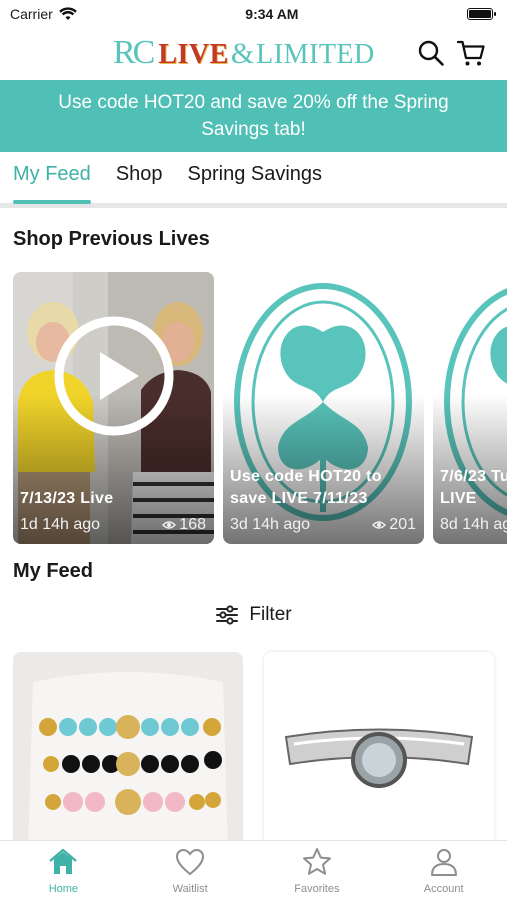  What do you see at coordinates (60, 524) in the screenshot?
I see `live-time-ago: 1d 14h ago` at bounding box center [60, 524].